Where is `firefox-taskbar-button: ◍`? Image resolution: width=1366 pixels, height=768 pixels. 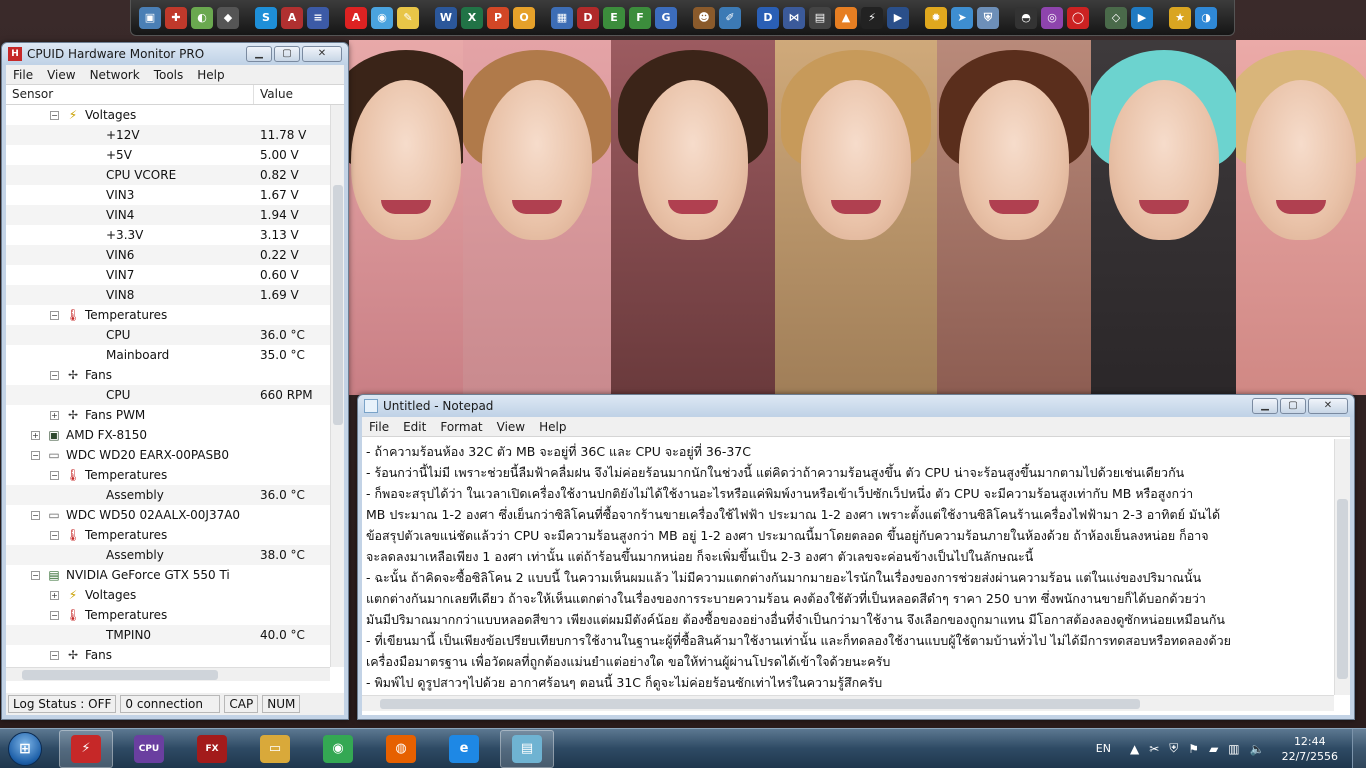
firefox-taskbar-button: ◍ is located at coordinates (401, 749).